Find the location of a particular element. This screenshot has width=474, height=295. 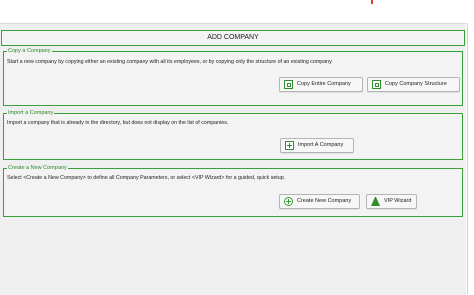

plus-circle-icon is located at coordinates (288, 201).